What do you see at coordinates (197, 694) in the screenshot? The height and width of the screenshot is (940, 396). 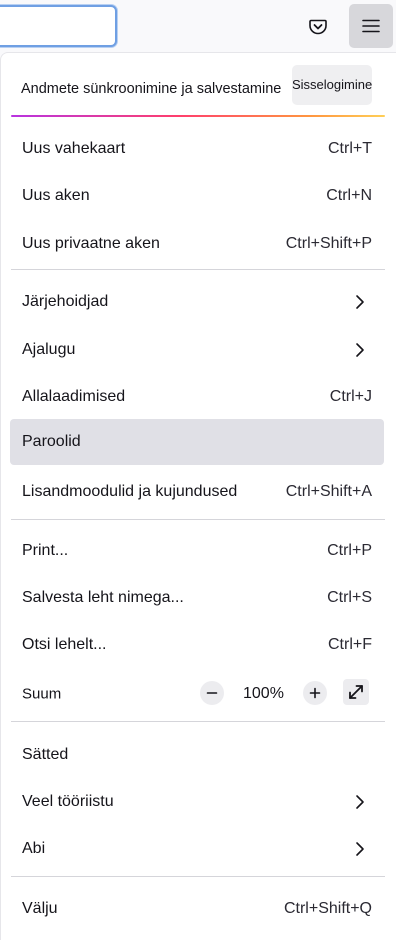 I see `zoom-controls: Suum 100%` at bounding box center [197, 694].